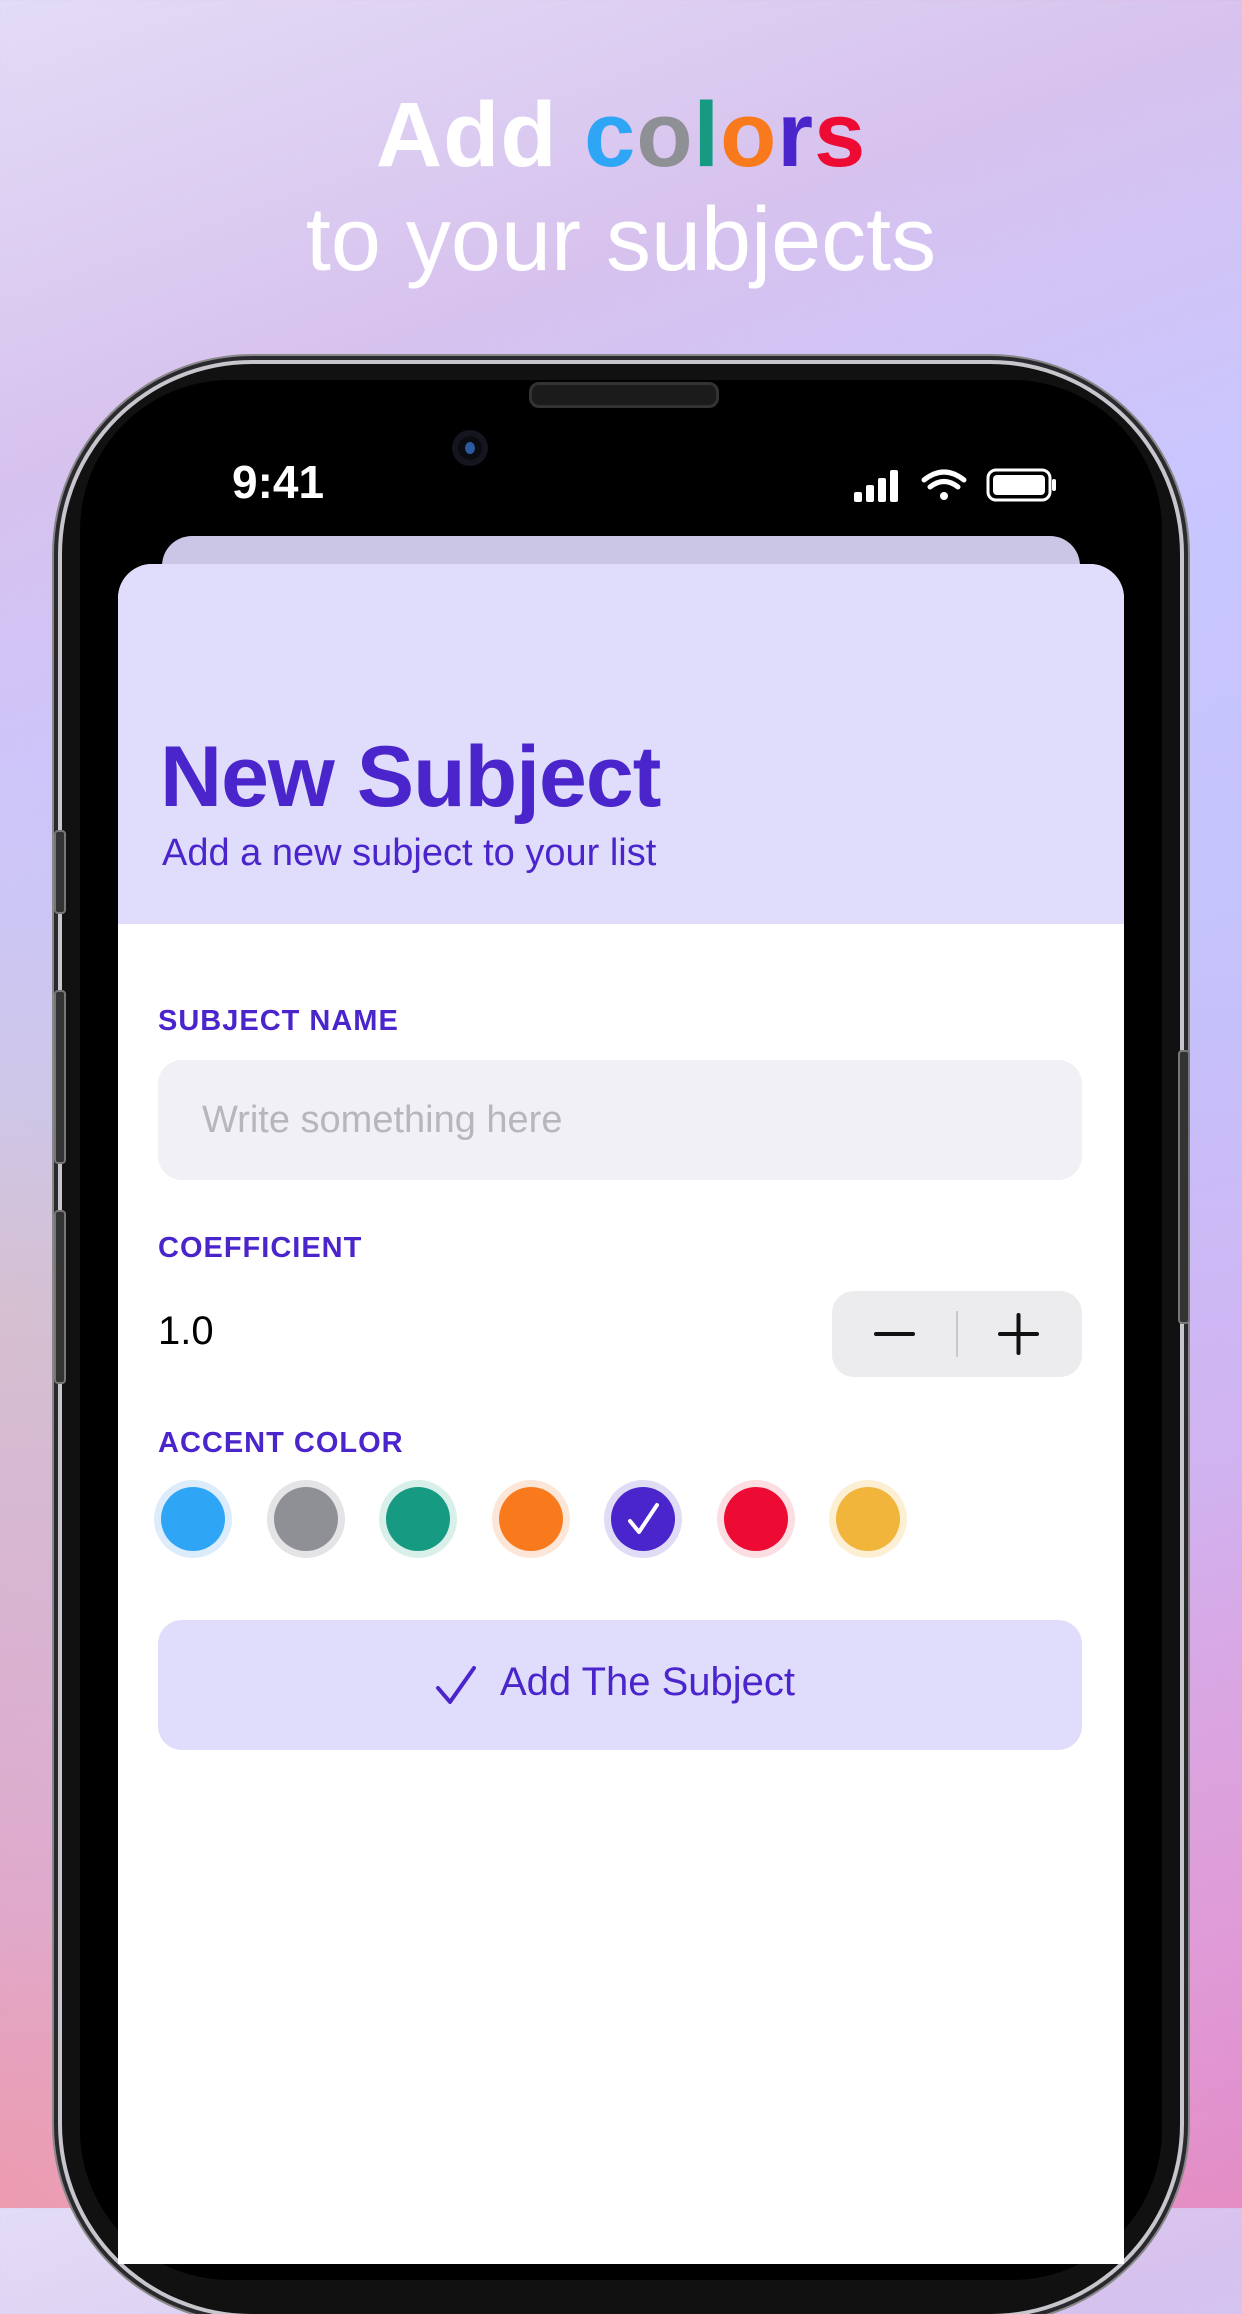 The width and height of the screenshot is (1242, 2314). I want to click on phone-side-button, so click(60, 872).